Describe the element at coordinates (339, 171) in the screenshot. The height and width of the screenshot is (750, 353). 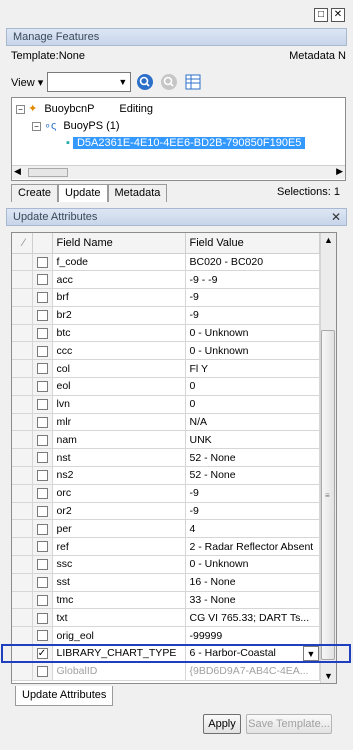
I see `scroll-right-icon: ▶` at that location.